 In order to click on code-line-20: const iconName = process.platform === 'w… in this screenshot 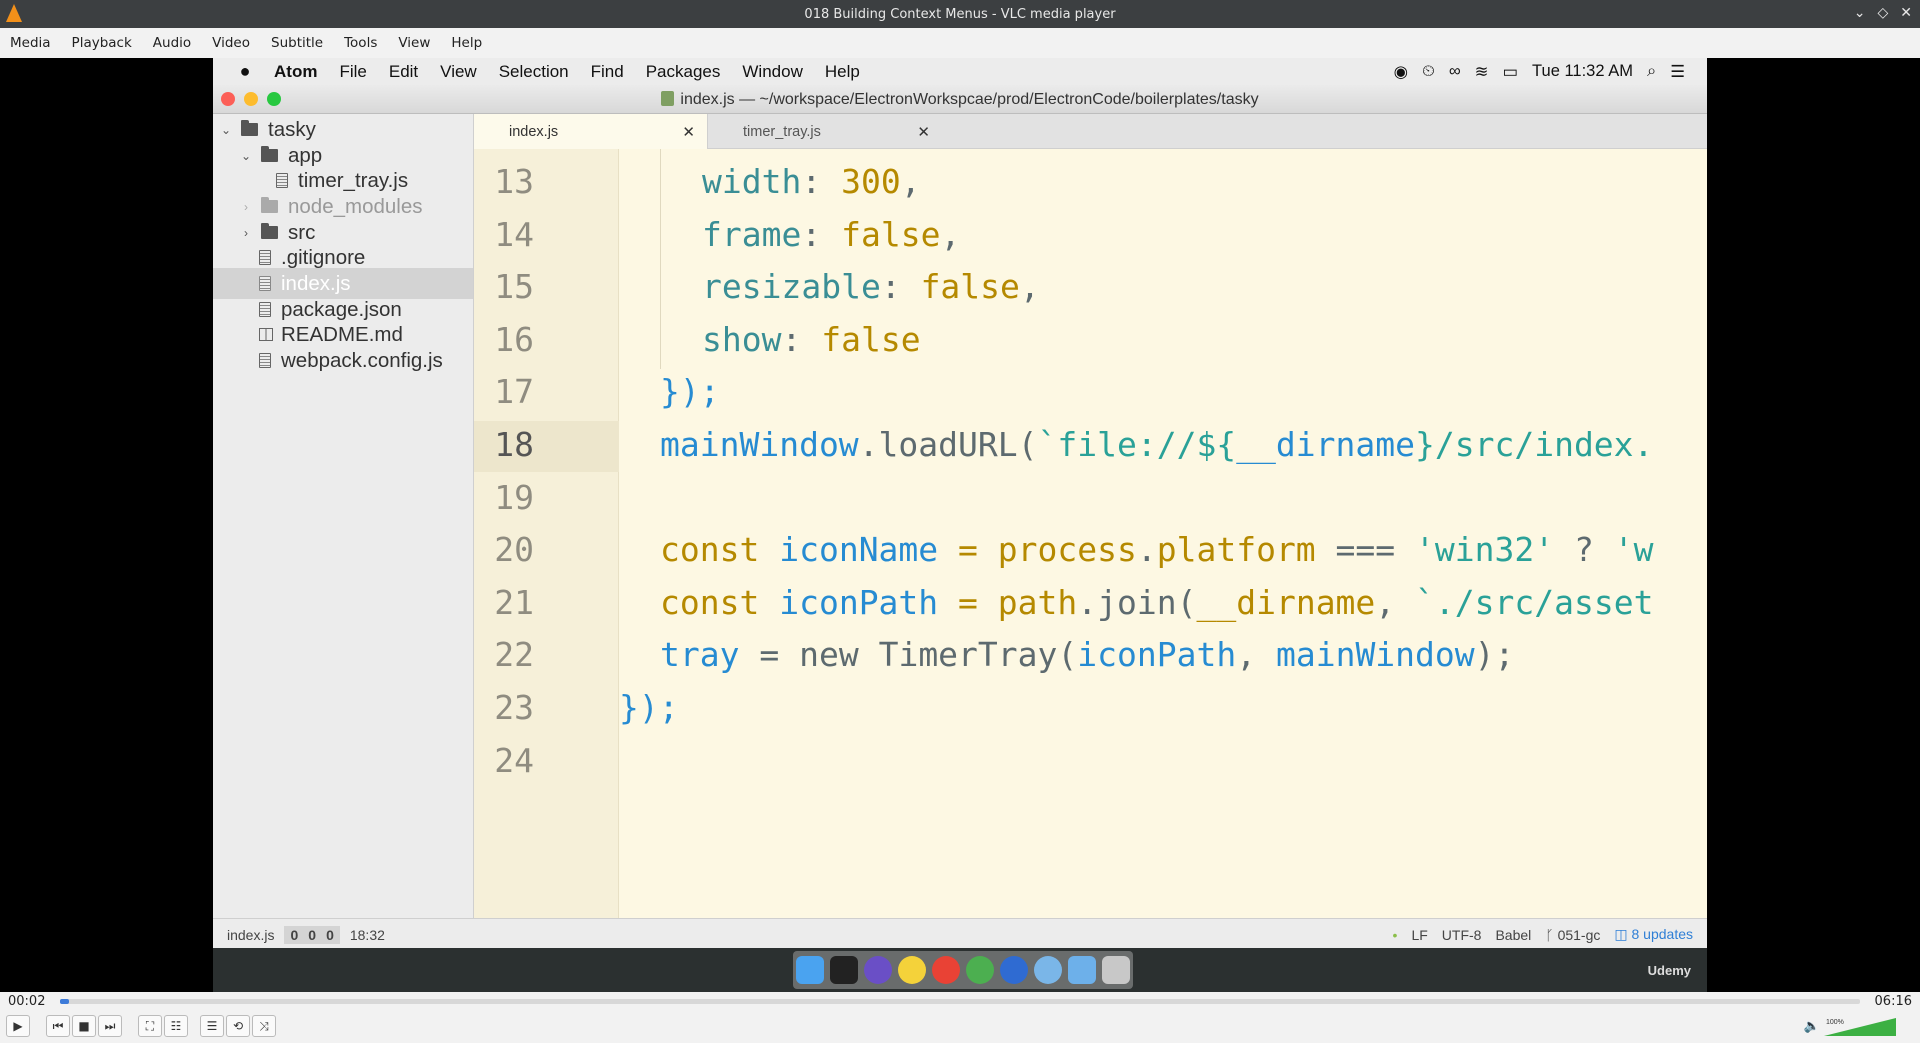, I will do `click(1157, 549)`.